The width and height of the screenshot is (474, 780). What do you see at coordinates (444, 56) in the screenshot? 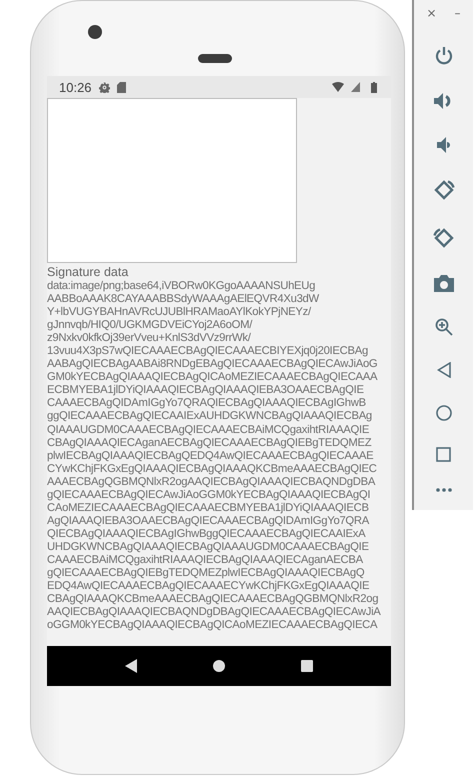
I see `power-icon` at bounding box center [444, 56].